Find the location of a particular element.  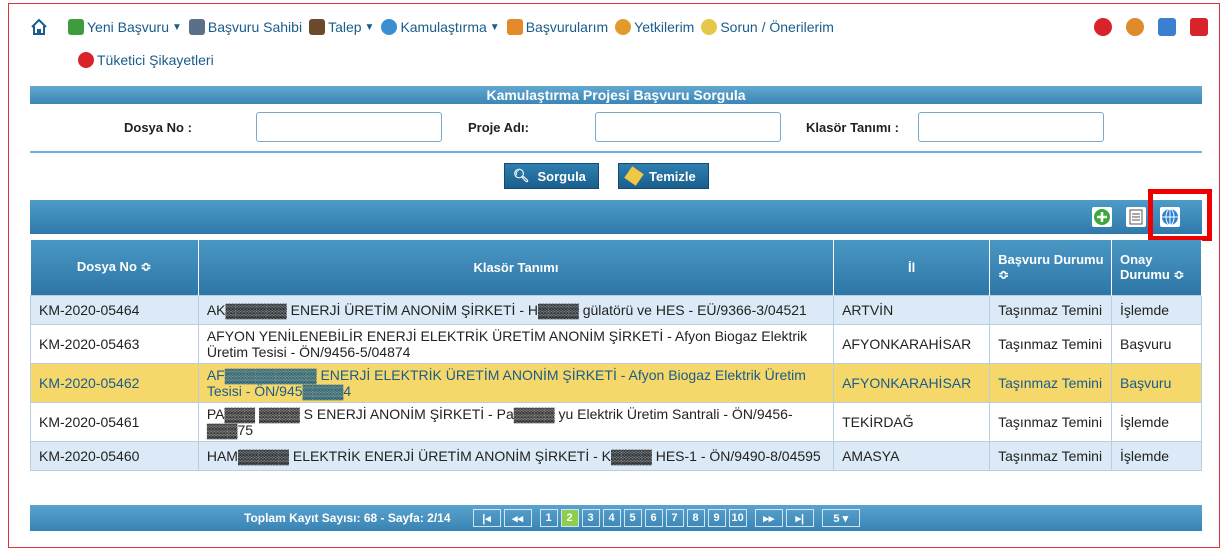

nav-talep: Talep ▼ is located at coordinates (341, 27).